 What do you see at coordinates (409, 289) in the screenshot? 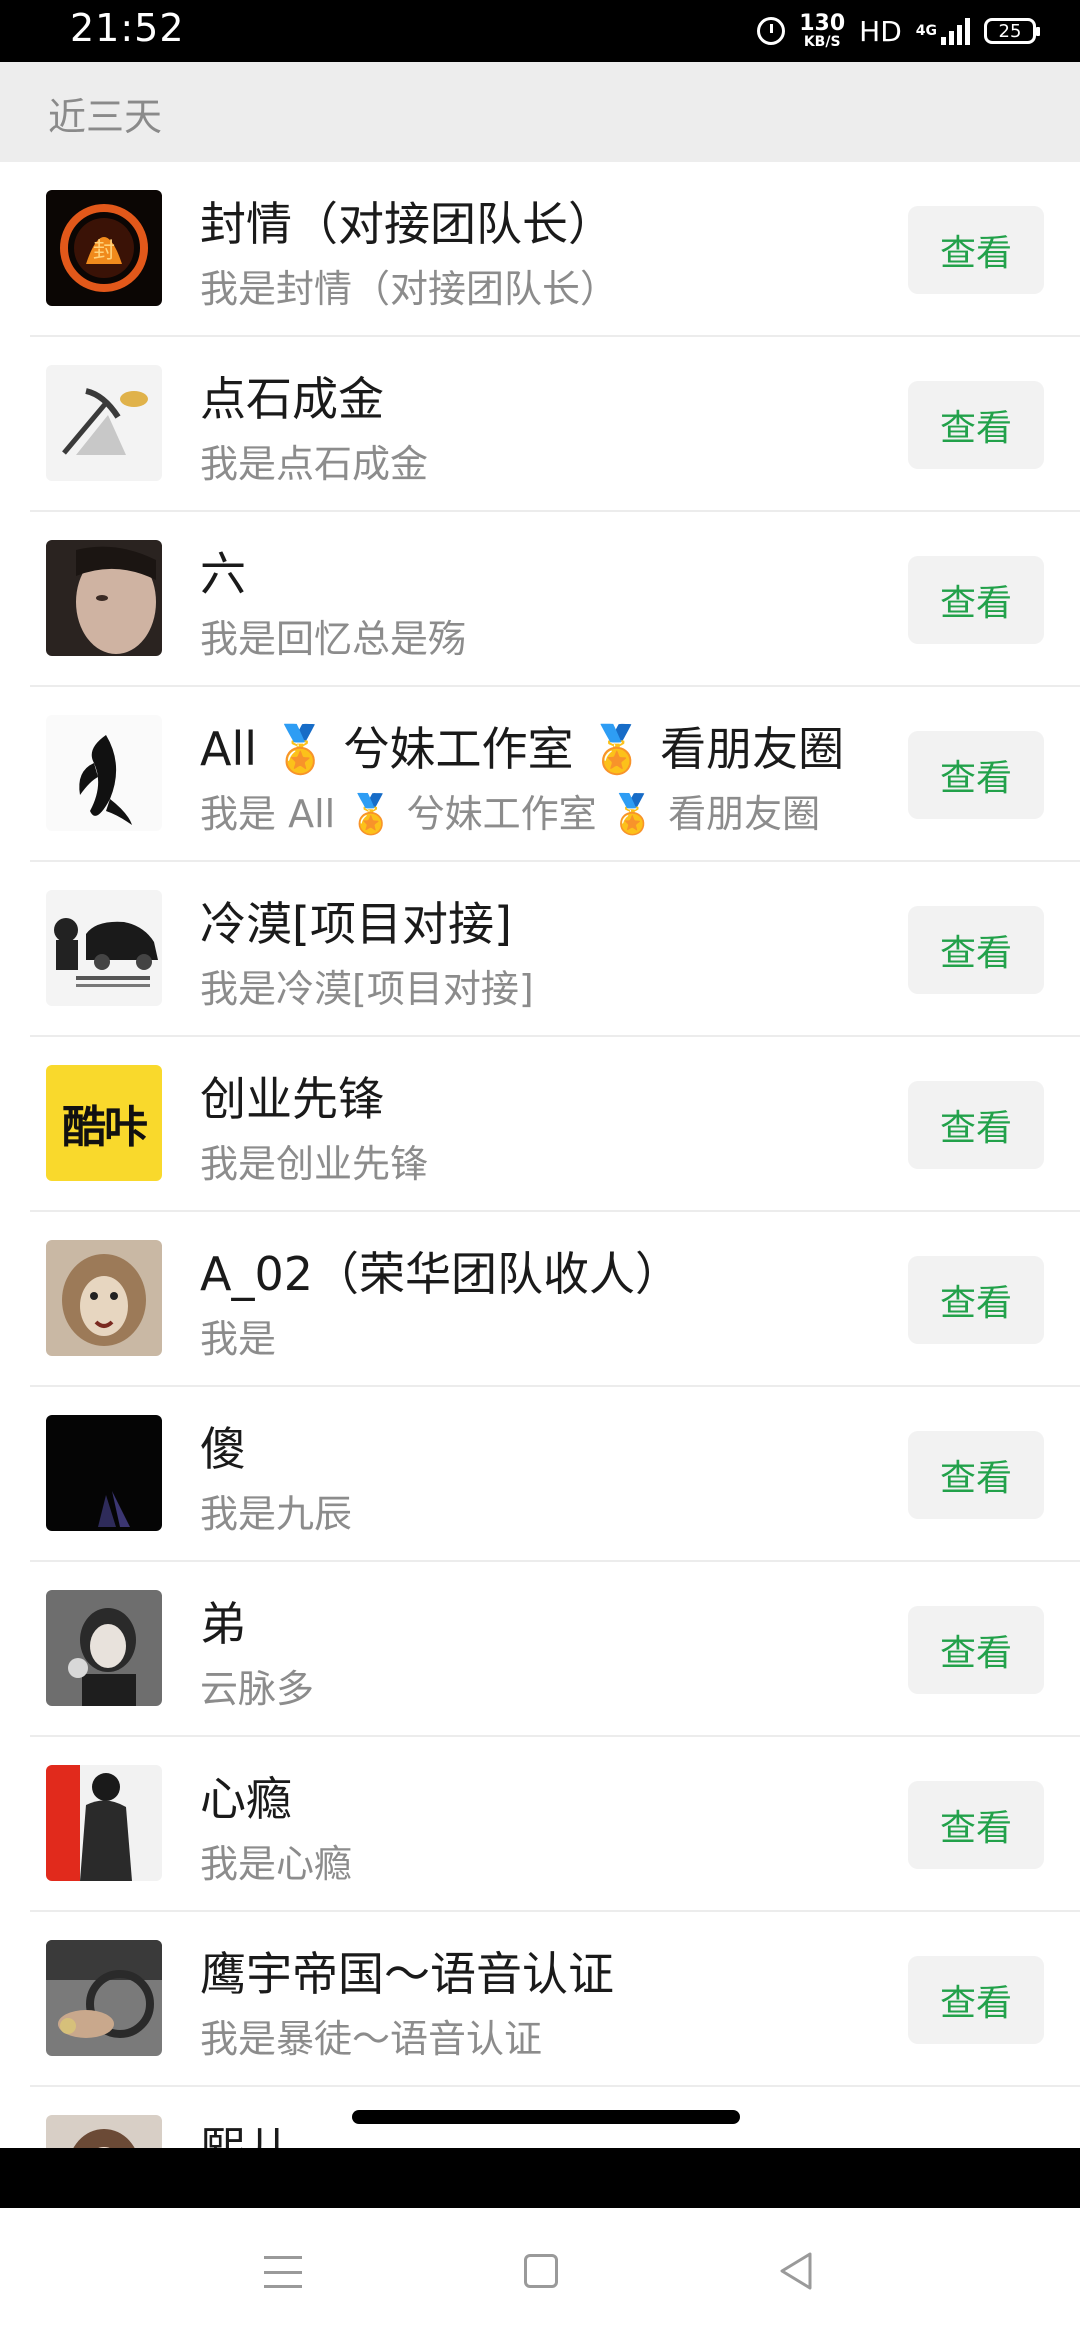
I see `request-message: 我是封情（对接团队长）` at bounding box center [409, 289].